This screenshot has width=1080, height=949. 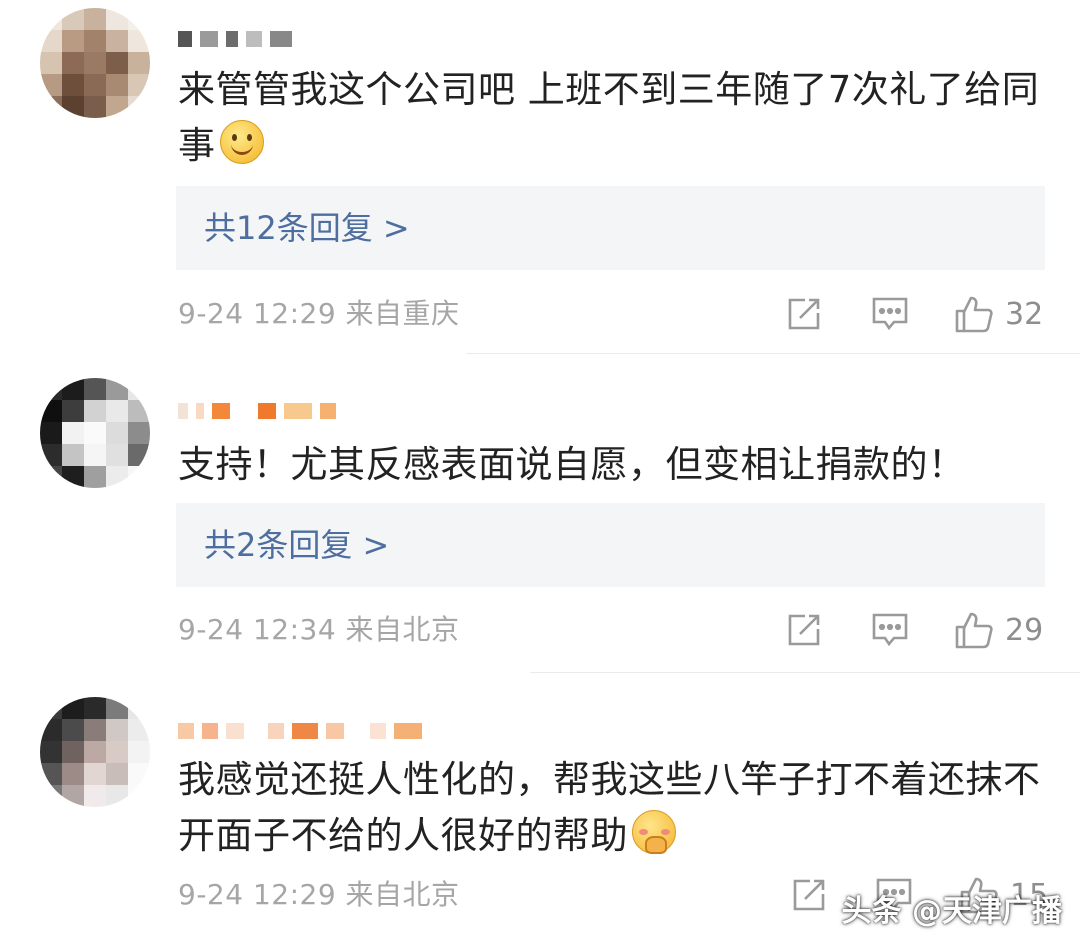 I want to click on like-button: 32, so click(x=998, y=314).